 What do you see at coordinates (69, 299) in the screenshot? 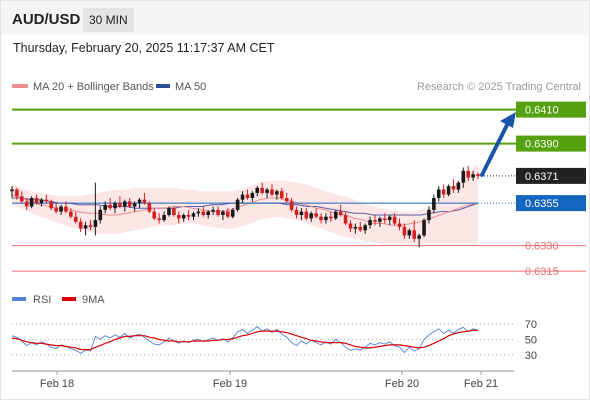
I see `ma9-legend-swatch` at bounding box center [69, 299].